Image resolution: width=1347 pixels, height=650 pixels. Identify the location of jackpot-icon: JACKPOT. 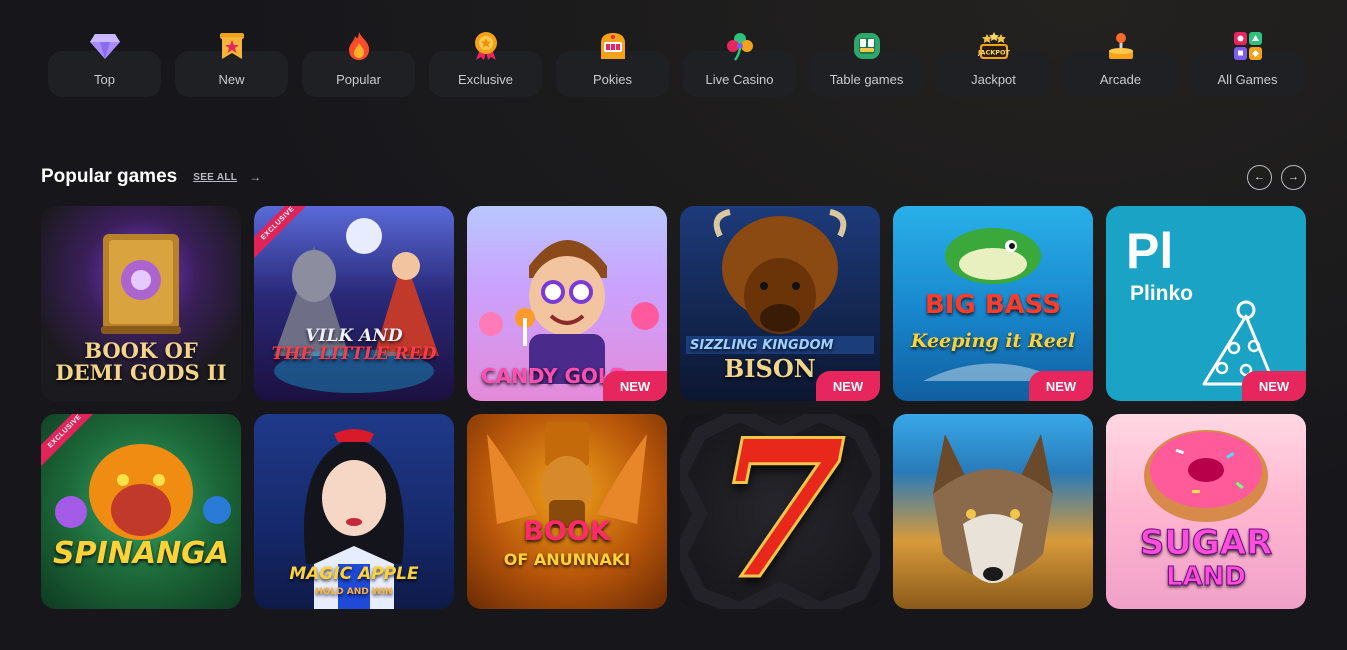
(994, 46).